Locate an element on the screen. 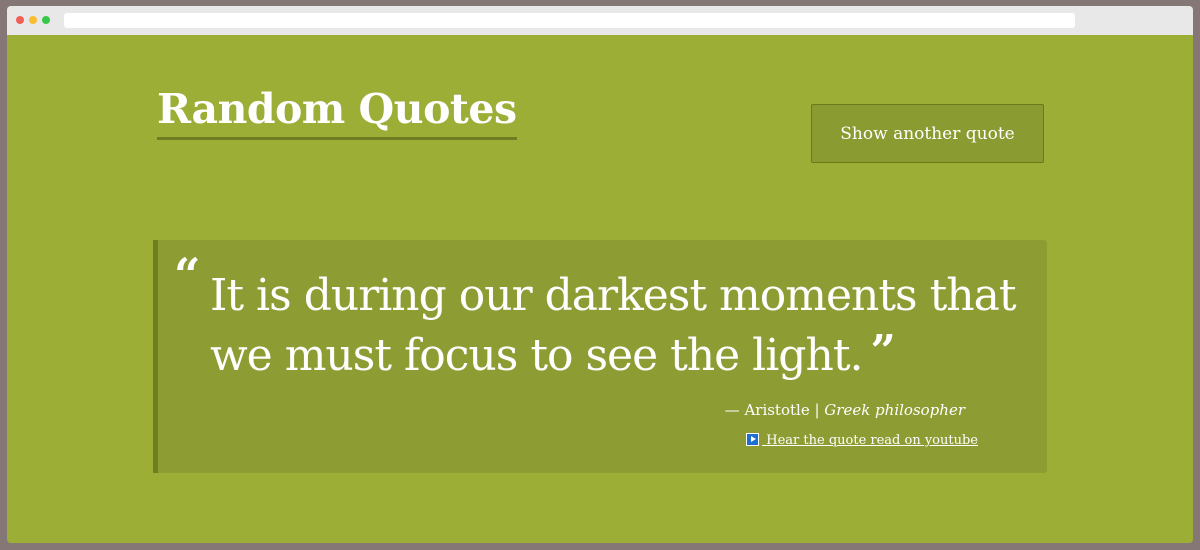 The height and width of the screenshot is (550, 1200). close-quote-mark: ” is located at coordinates (882, 351).